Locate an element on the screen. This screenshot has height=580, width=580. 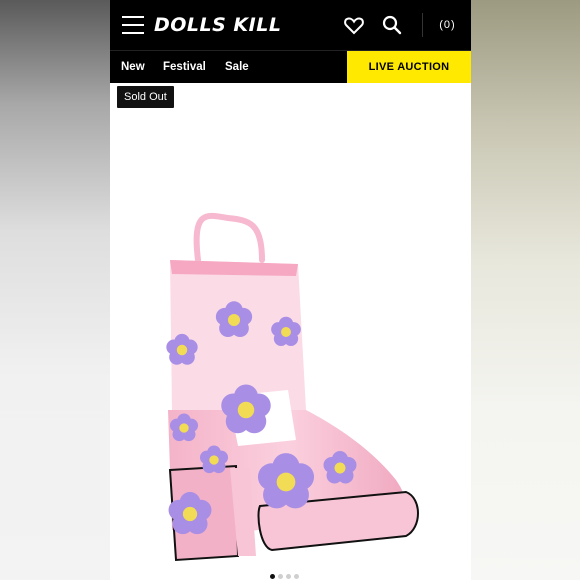
carousel-indicator is located at coordinates (290, 577).